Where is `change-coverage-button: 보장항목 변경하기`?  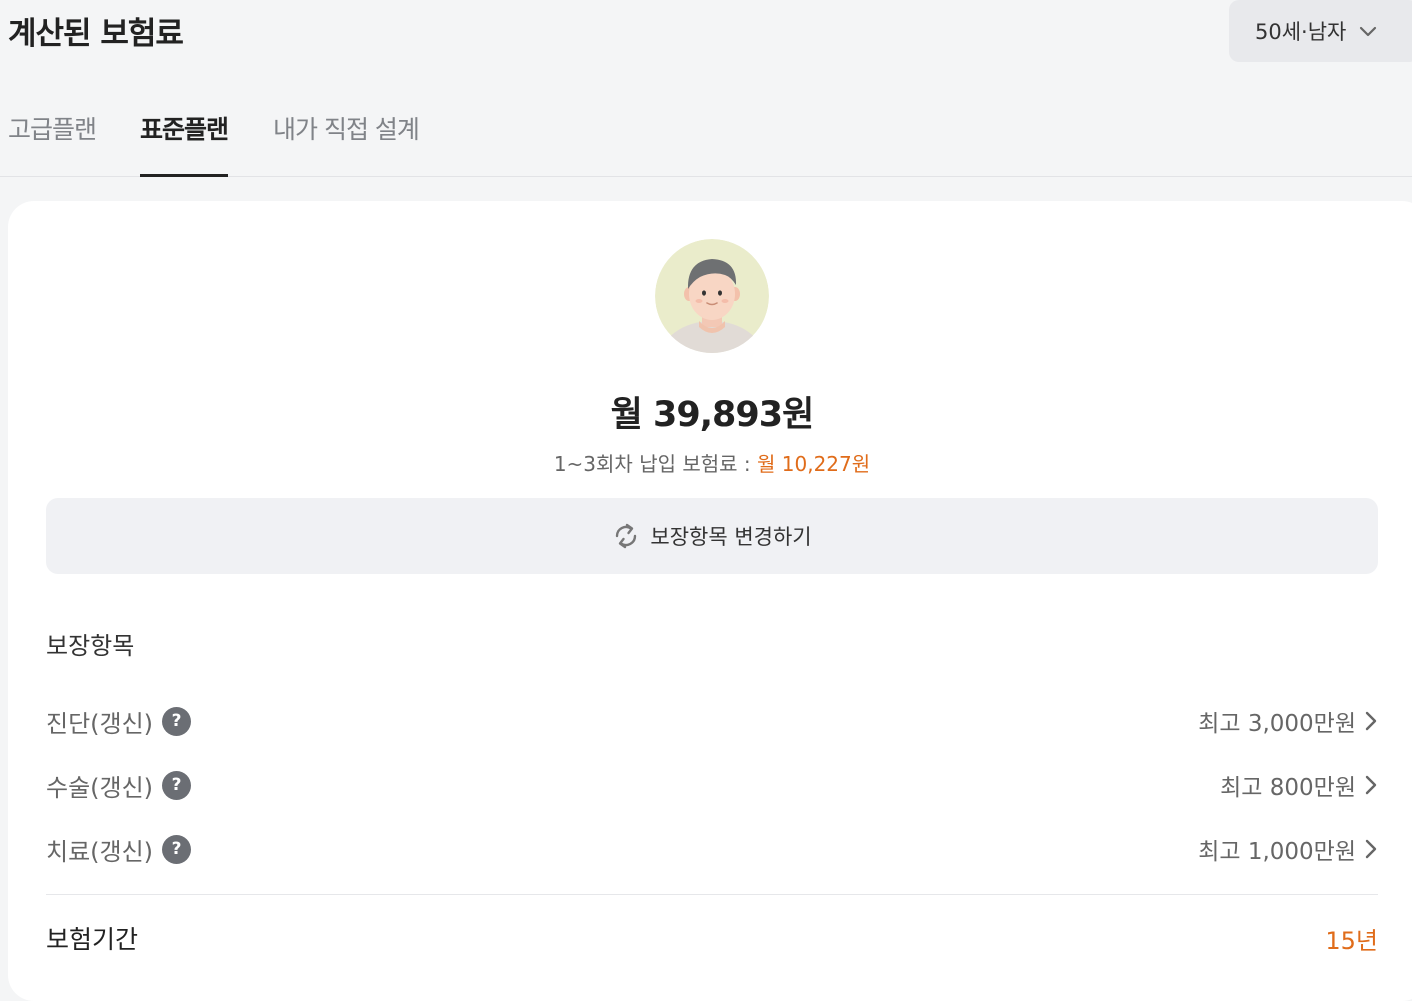
change-coverage-button: 보장항목 변경하기 is located at coordinates (712, 536).